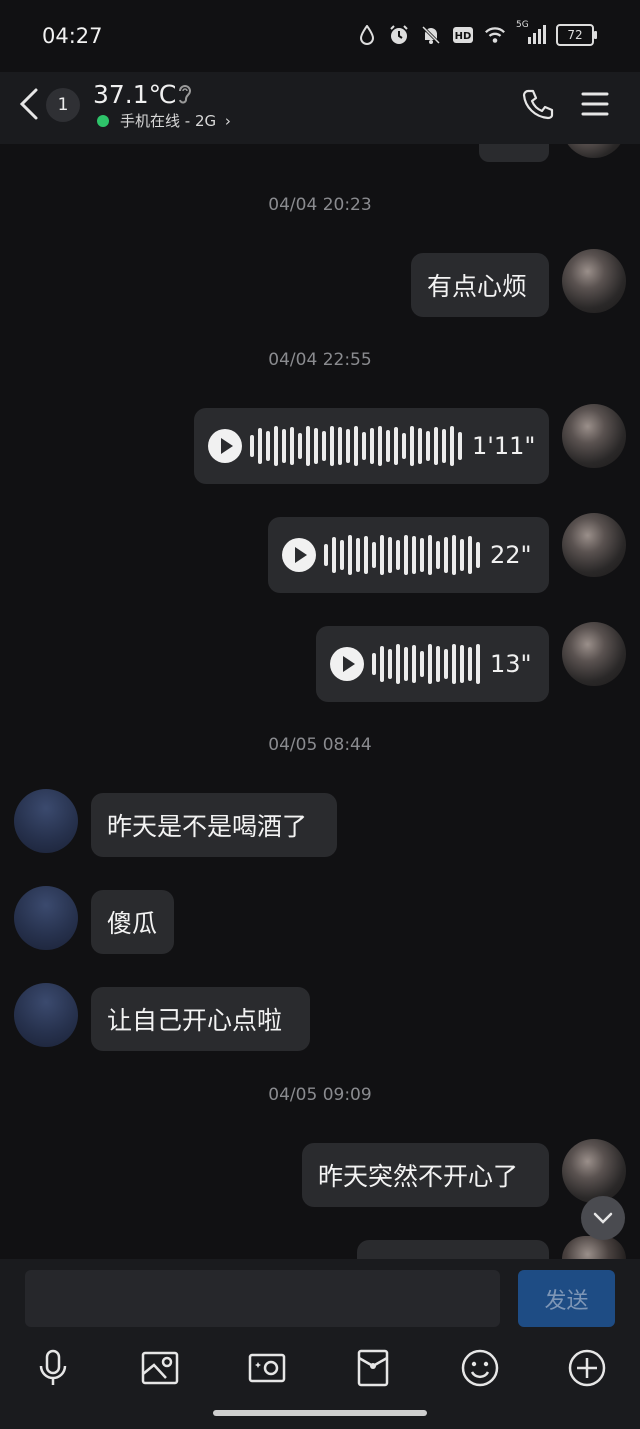  What do you see at coordinates (538, 106) in the screenshot?
I see `phone-call-button` at bounding box center [538, 106].